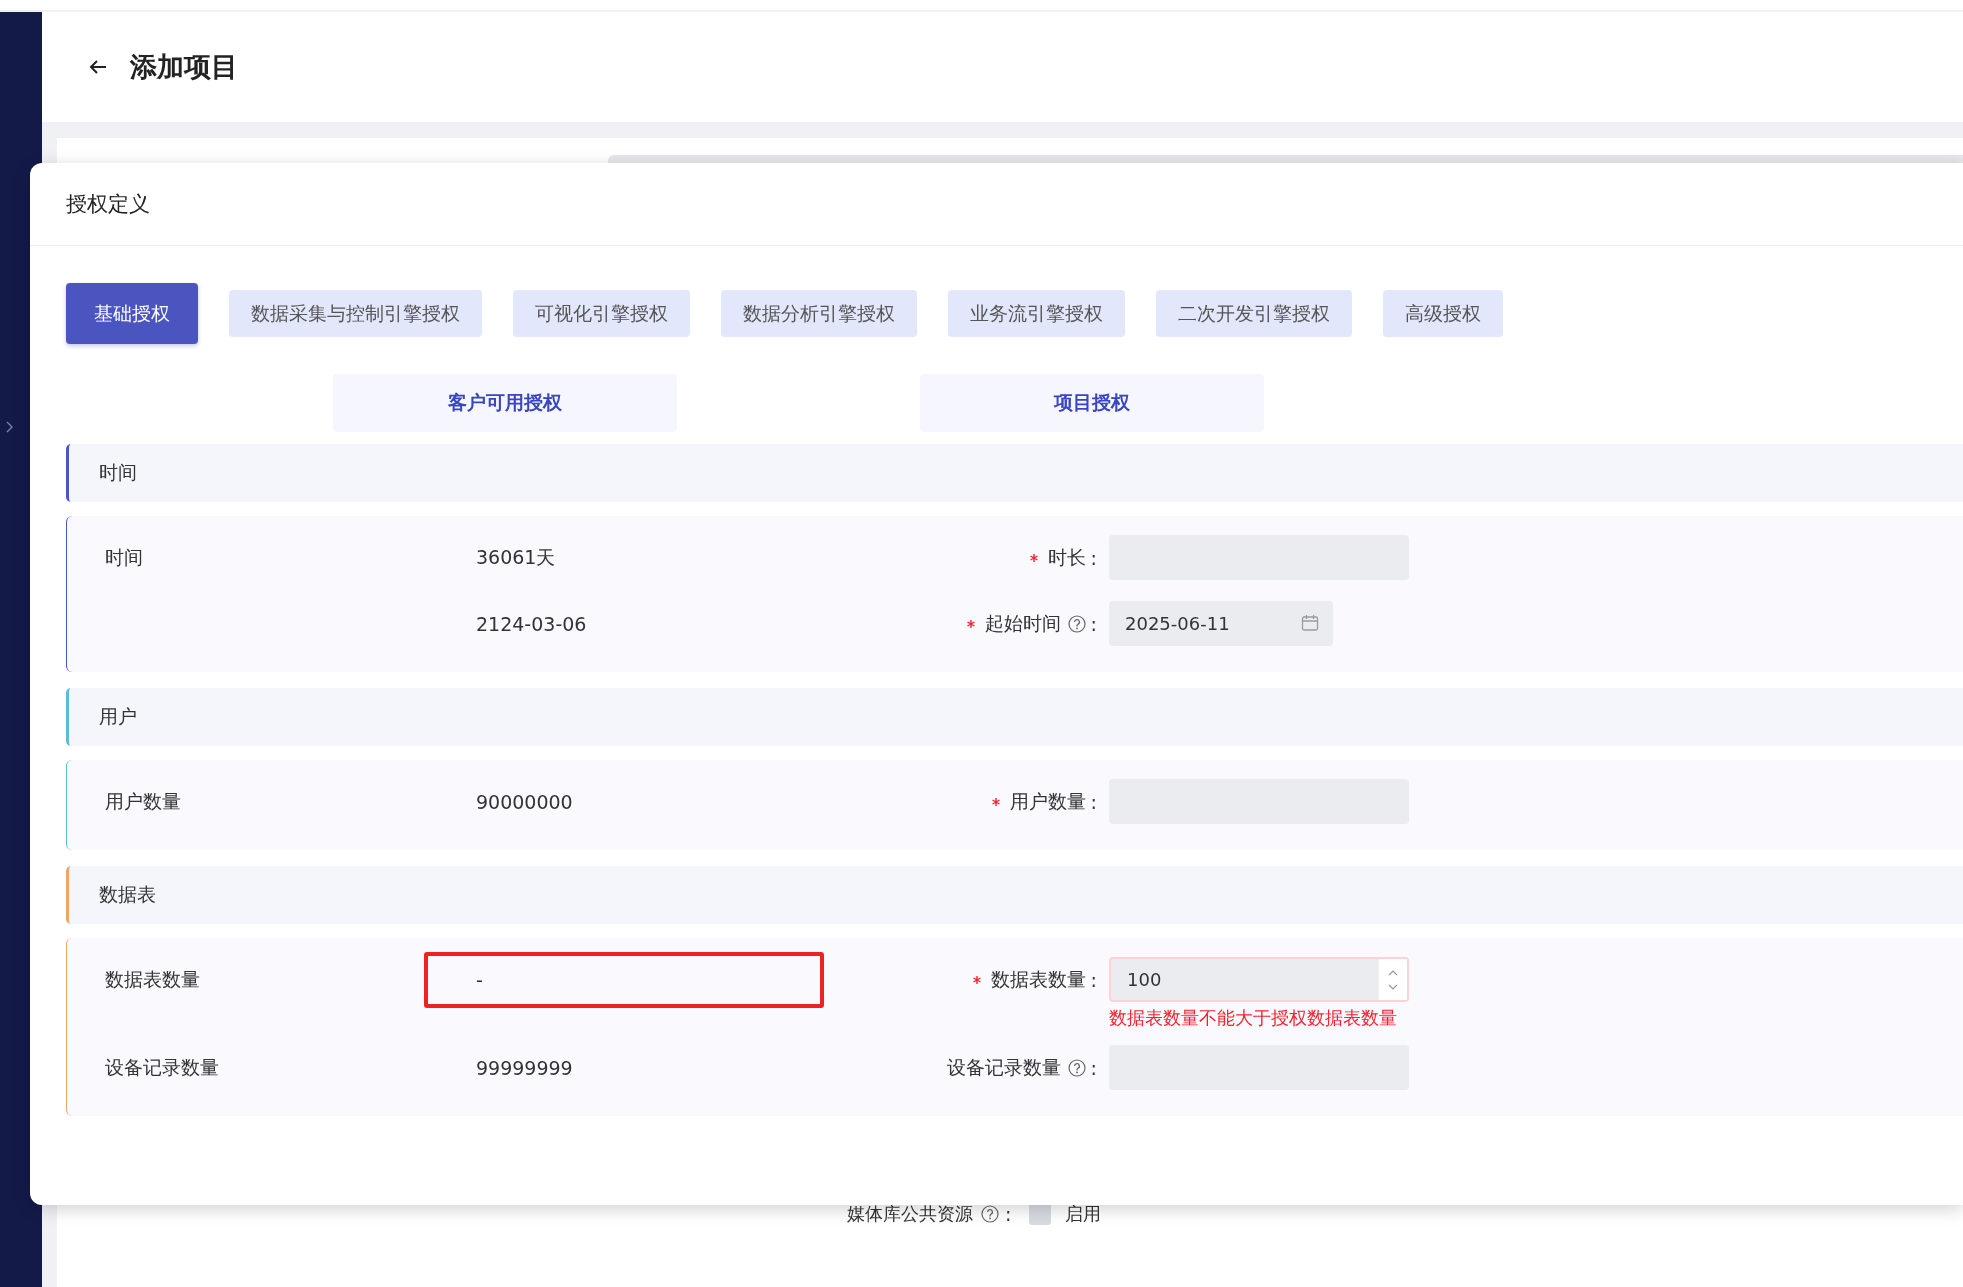 The height and width of the screenshot is (1287, 1963). What do you see at coordinates (531, 624) in the screenshot?
I see `info-value: 2124-03-06` at bounding box center [531, 624].